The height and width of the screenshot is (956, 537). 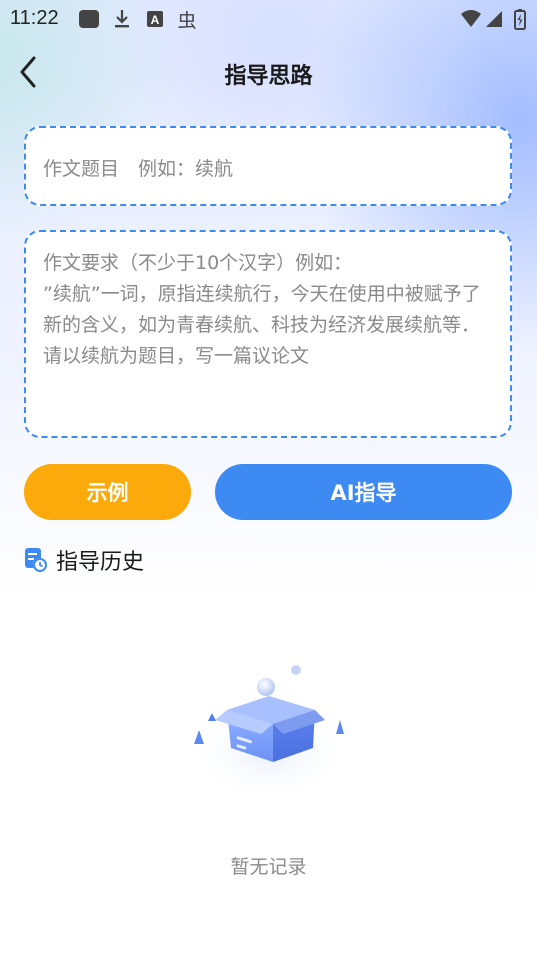 What do you see at coordinates (494, 19) in the screenshot?
I see `signal-icon` at bounding box center [494, 19].